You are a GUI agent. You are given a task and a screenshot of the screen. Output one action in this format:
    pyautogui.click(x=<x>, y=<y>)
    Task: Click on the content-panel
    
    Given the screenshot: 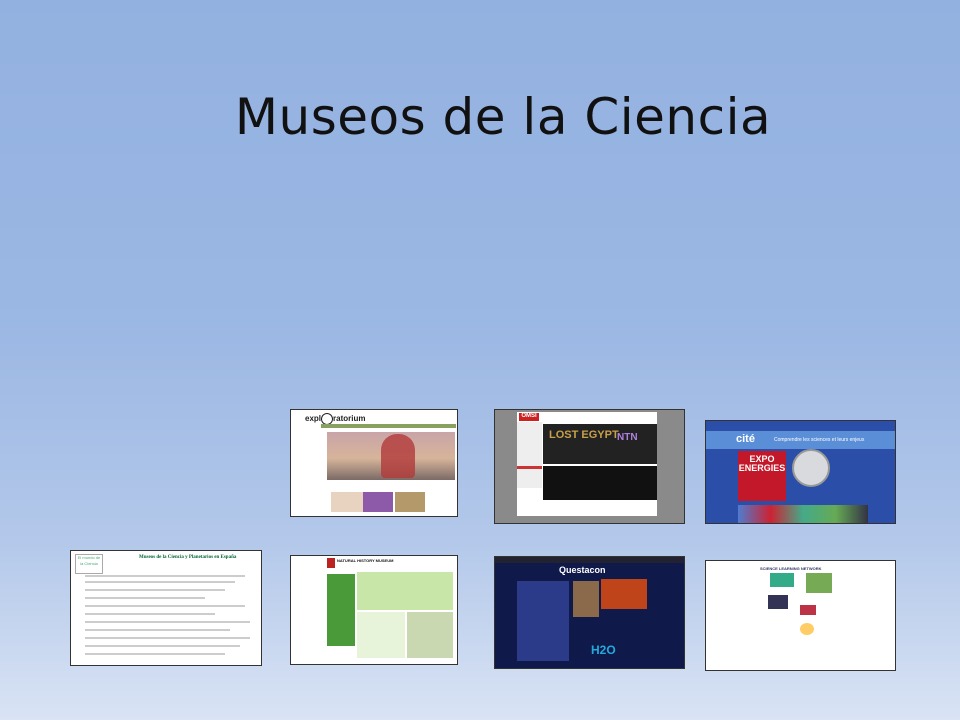 What is the action you would take?
    pyautogui.click(x=381, y=635)
    